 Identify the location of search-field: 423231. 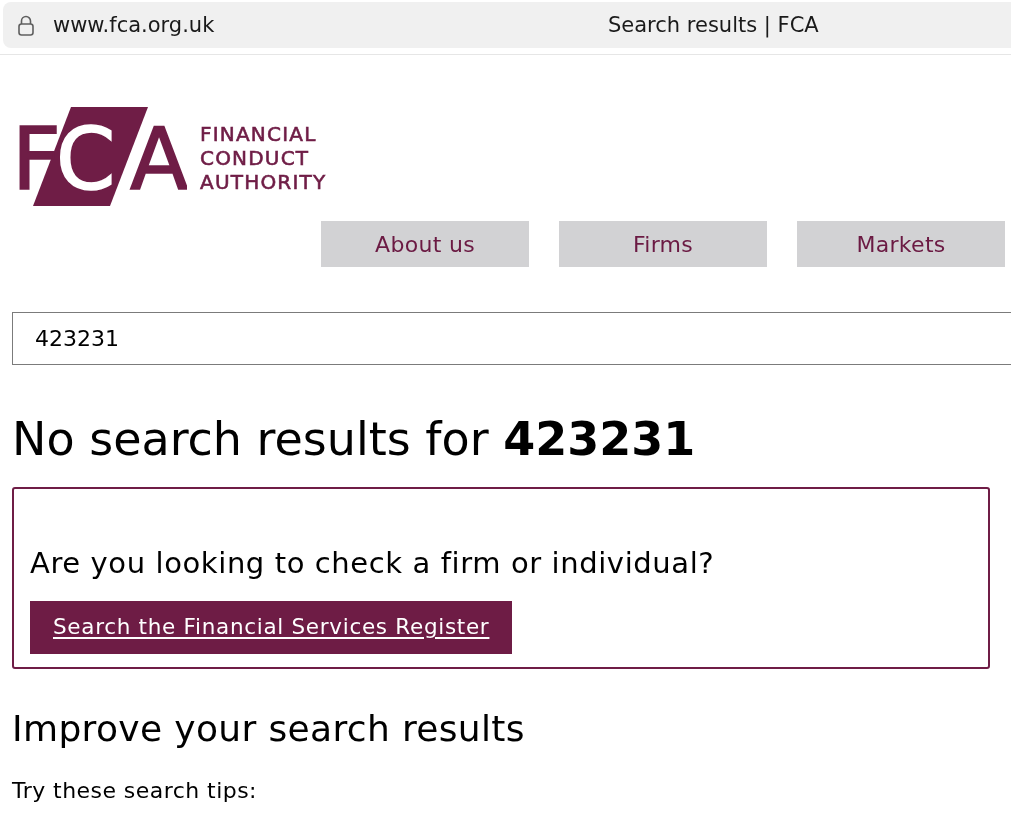
(511, 338).